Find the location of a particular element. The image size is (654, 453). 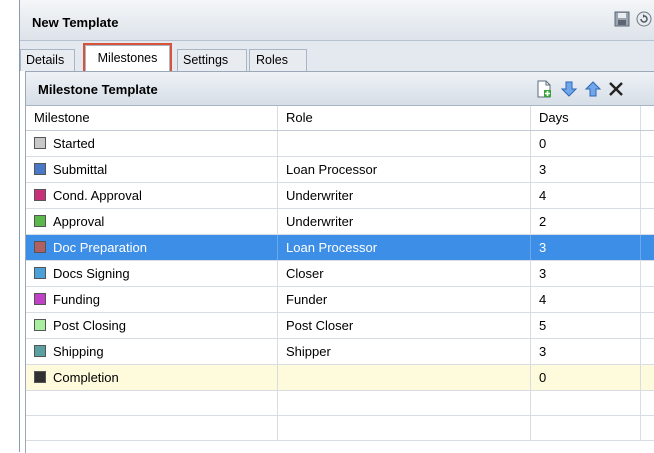

milestone-cell: Approval is located at coordinates (152, 221).